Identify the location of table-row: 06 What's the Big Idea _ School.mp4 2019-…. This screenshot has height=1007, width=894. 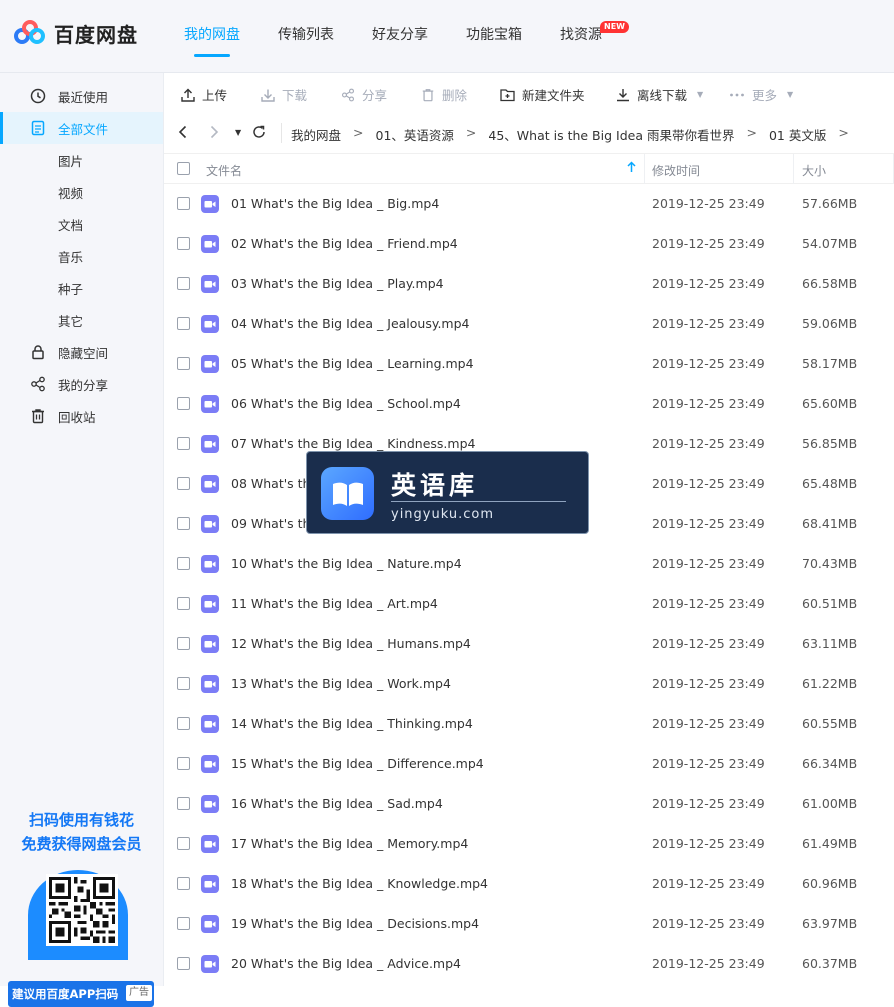
(529, 404).